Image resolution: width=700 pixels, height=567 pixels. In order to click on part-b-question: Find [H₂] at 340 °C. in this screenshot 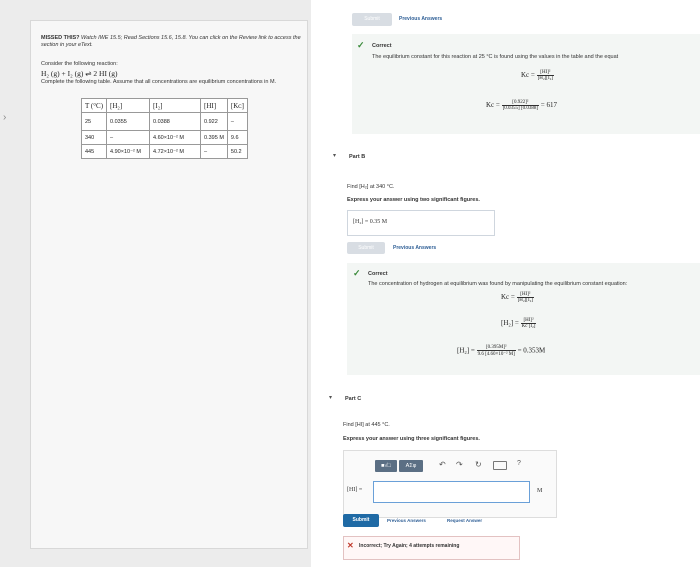, I will do `click(371, 187)`.